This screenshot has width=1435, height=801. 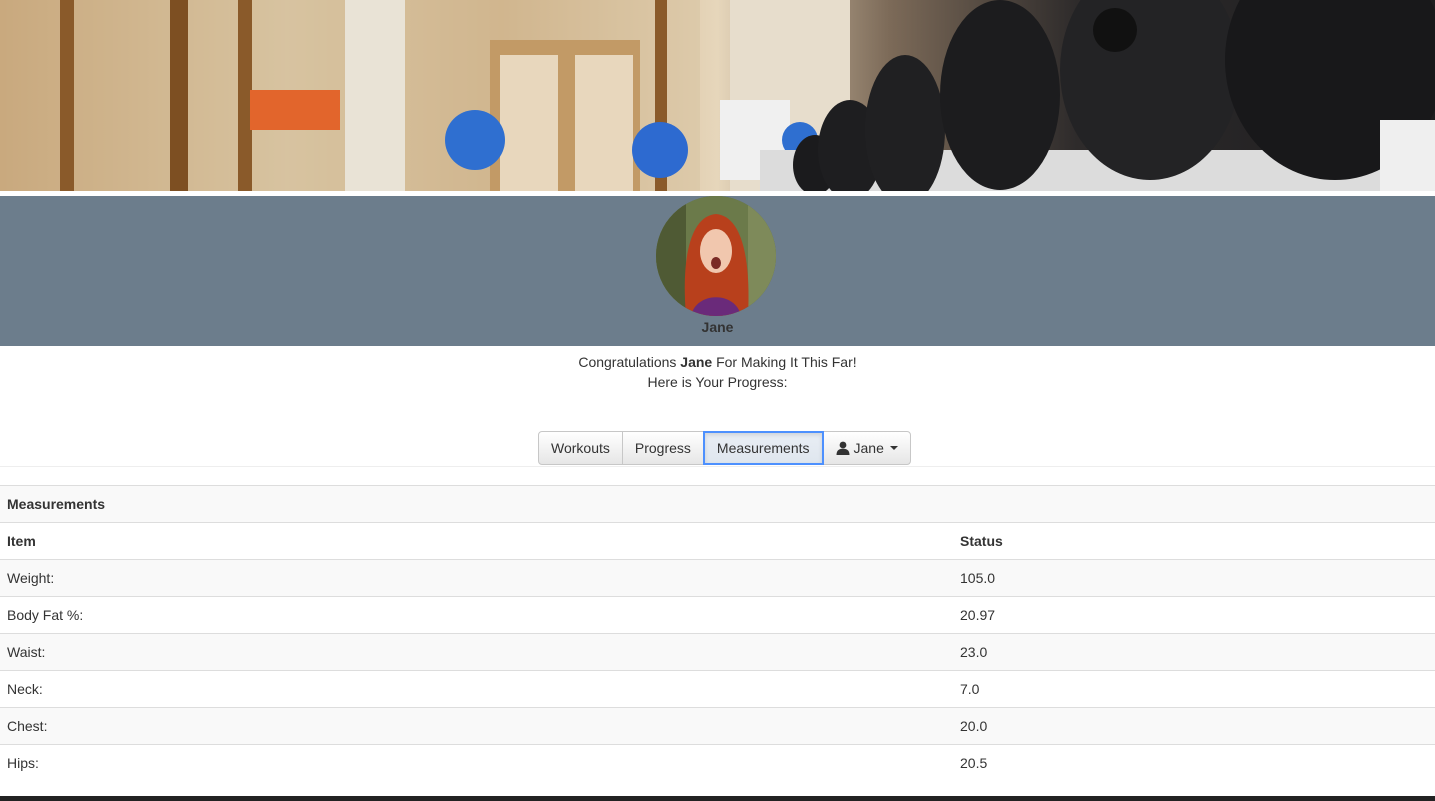 I want to click on row-item: Waist:, so click(x=476, y=652).